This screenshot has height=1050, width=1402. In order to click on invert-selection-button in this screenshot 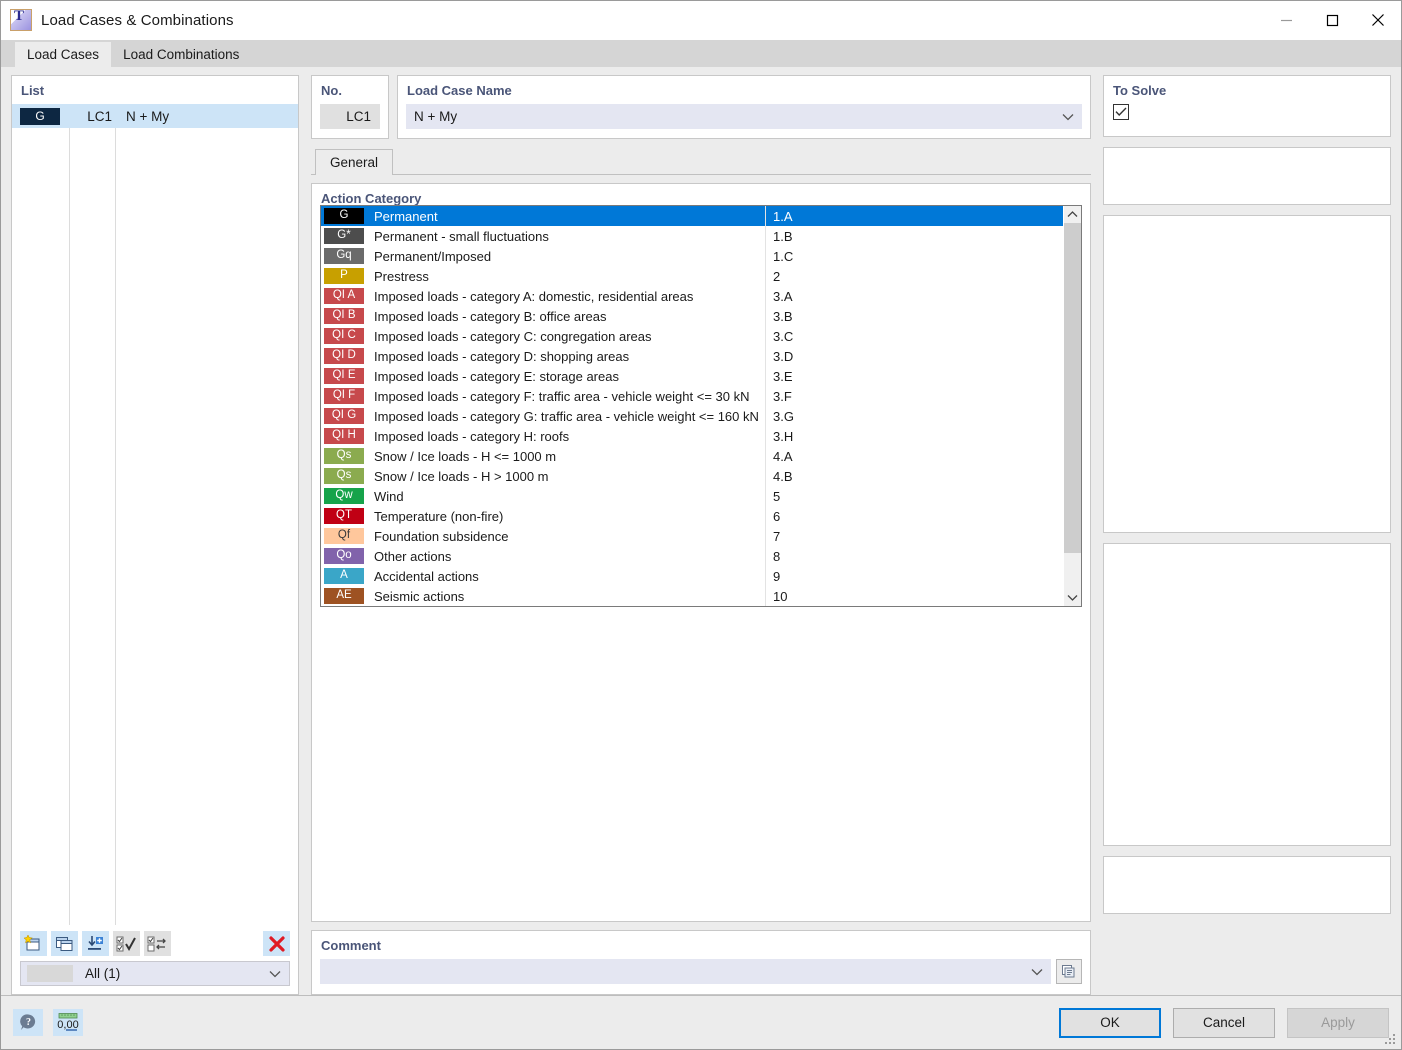, I will do `click(157, 943)`.